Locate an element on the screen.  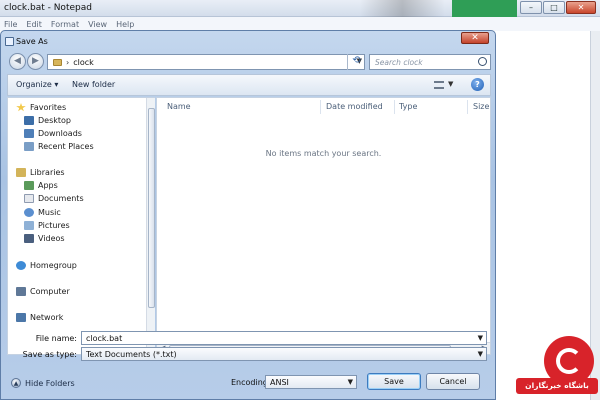
menu-edit: Edit is located at coordinates (34, 24).